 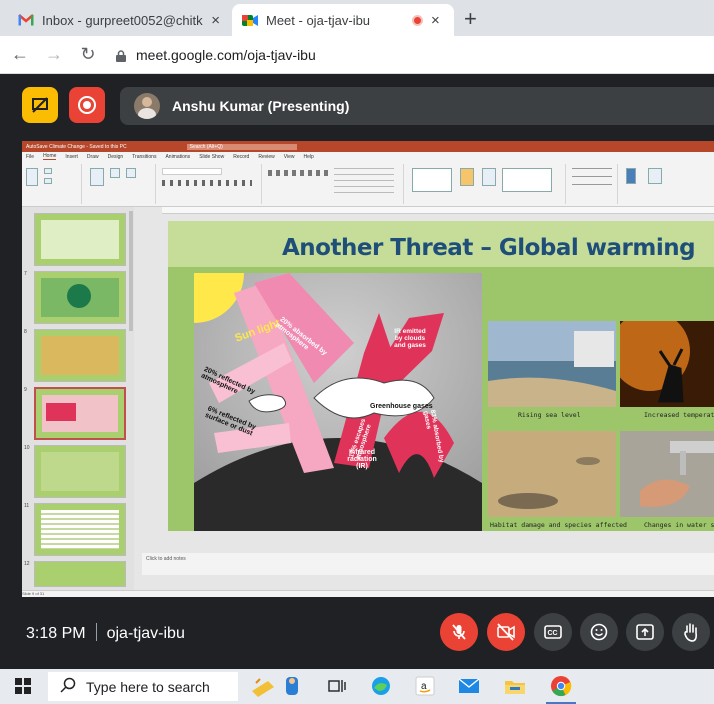 I want to click on mail-icon, so click(x=469, y=686).